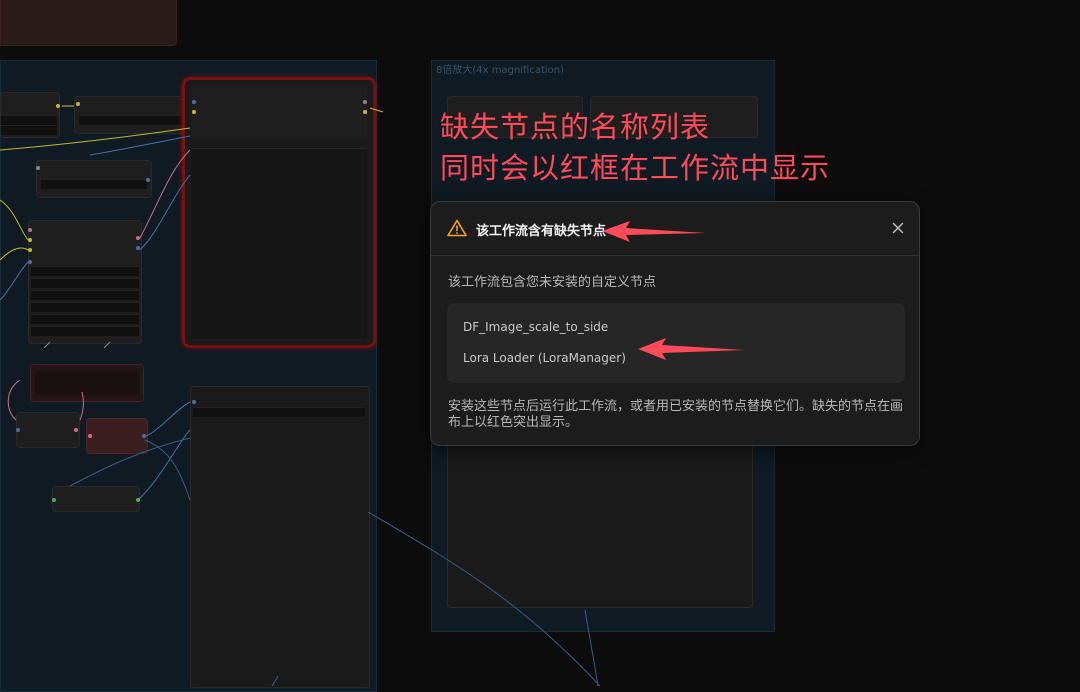 The height and width of the screenshot is (692, 1080). What do you see at coordinates (898, 228) in the screenshot?
I see `close-icon` at bounding box center [898, 228].